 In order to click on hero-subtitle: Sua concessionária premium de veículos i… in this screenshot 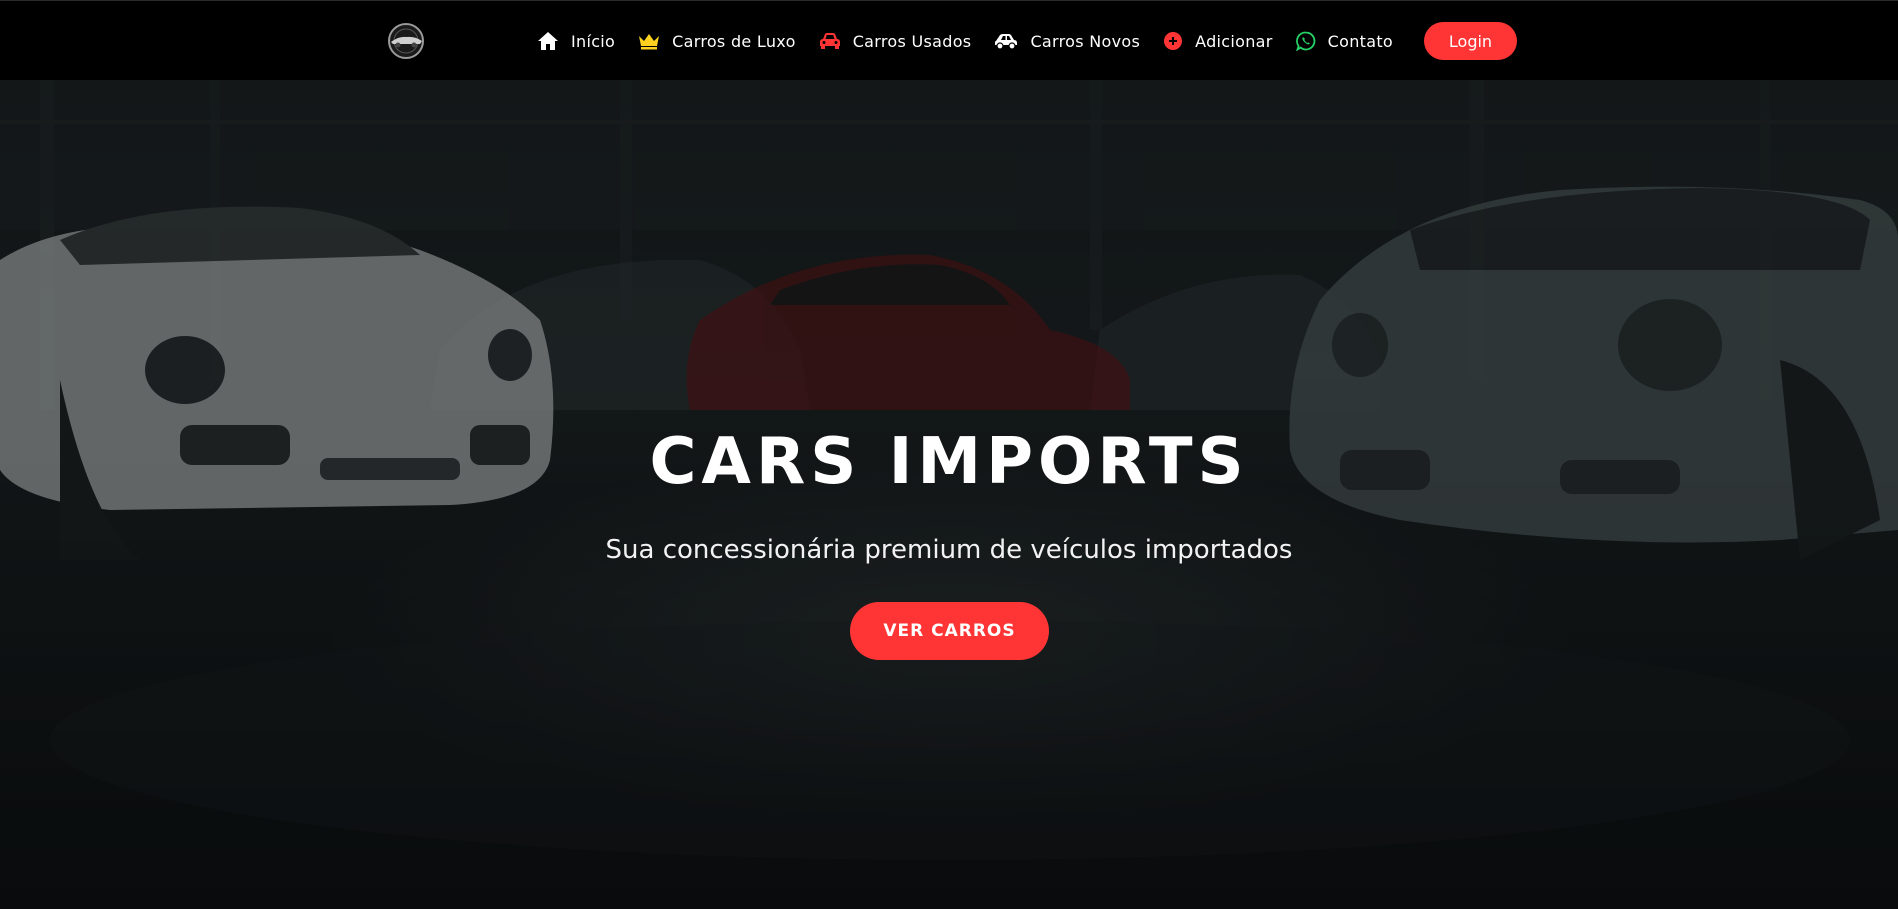, I will do `click(949, 550)`.